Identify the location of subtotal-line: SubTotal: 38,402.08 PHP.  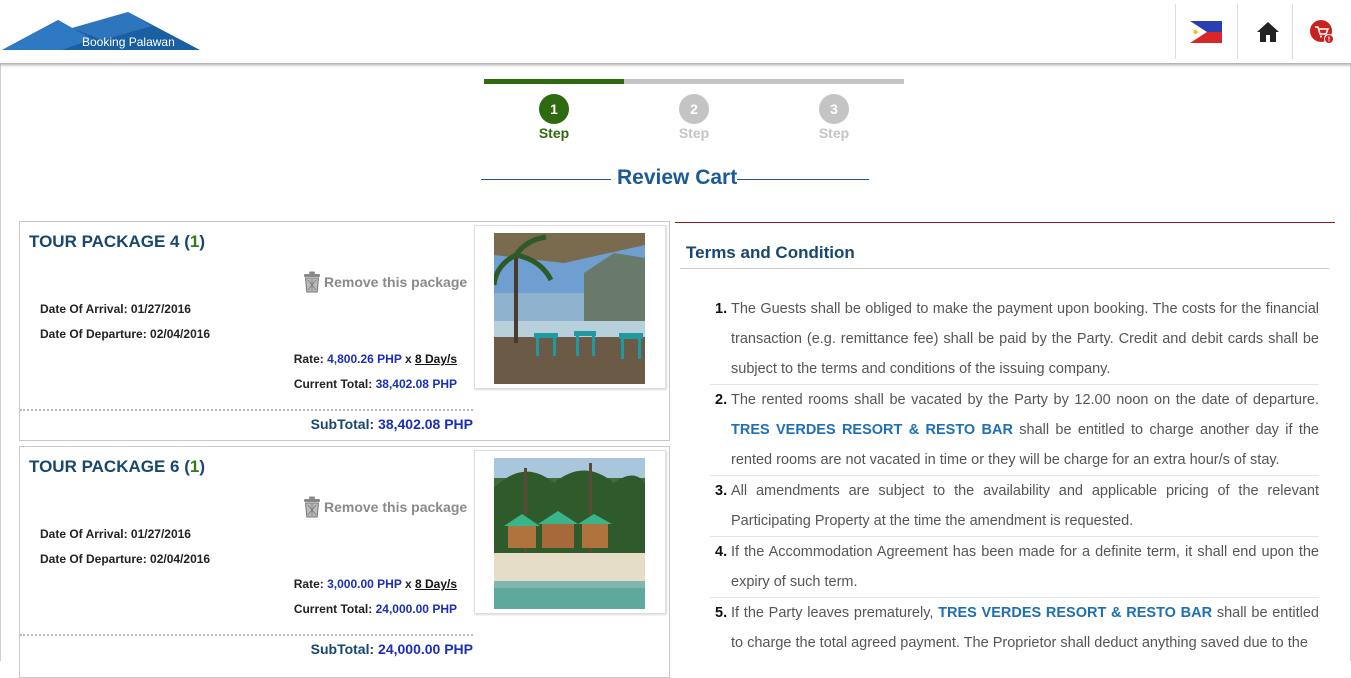
(391, 424).